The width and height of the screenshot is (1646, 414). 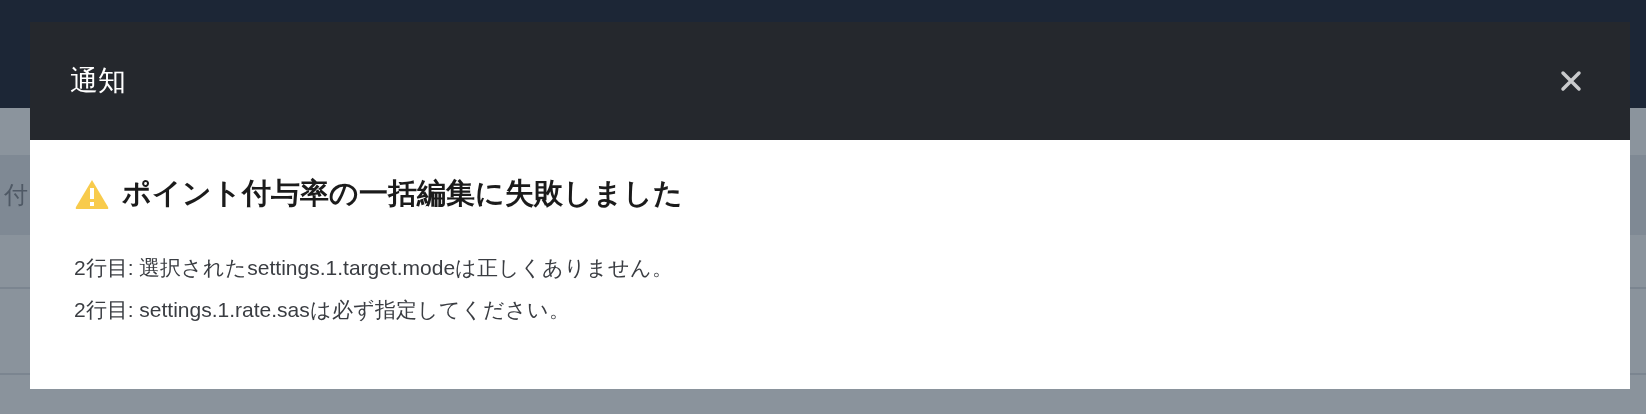 I want to click on close-button, so click(x=1571, y=81).